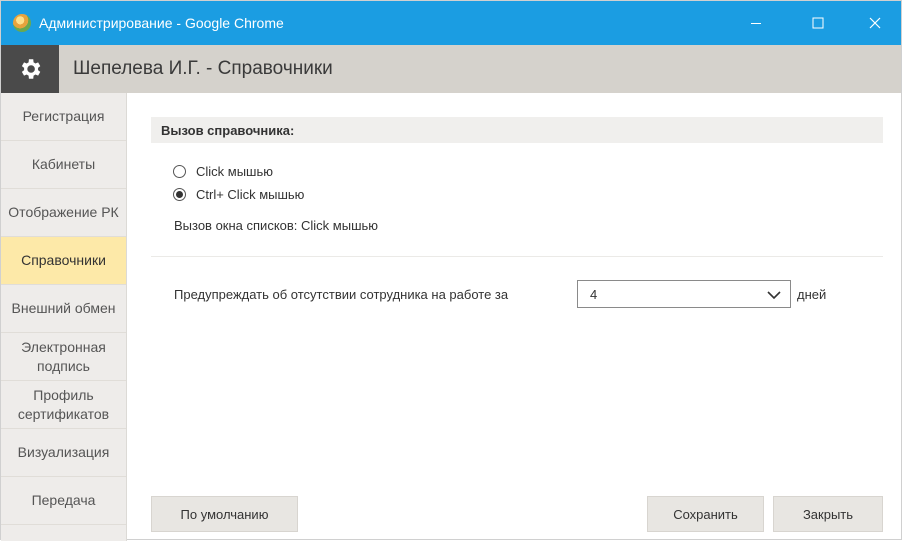  What do you see at coordinates (224, 514) in the screenshot?
I see `default-button: По умолчанию` at bounding box center [224, 514].